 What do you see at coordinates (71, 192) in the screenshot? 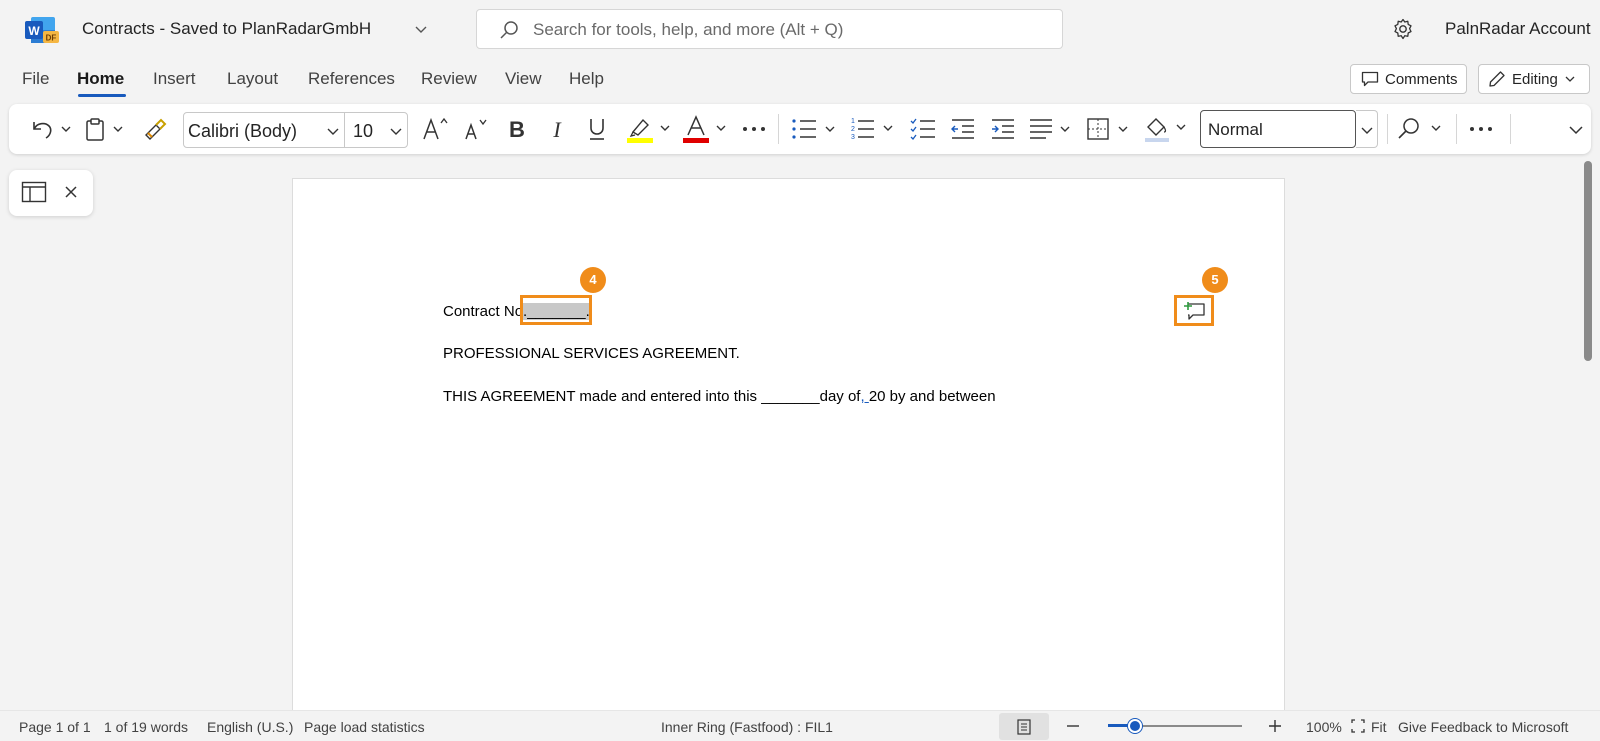
I see `close-icon` at bounding box center [71, 192].